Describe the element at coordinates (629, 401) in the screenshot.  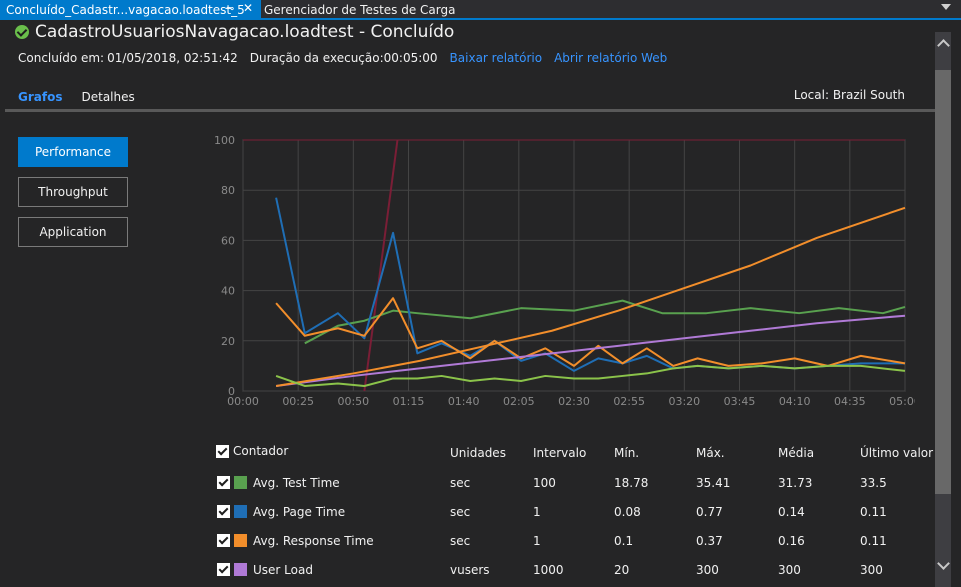
I see `x-tick-label: 02:55` at that location.